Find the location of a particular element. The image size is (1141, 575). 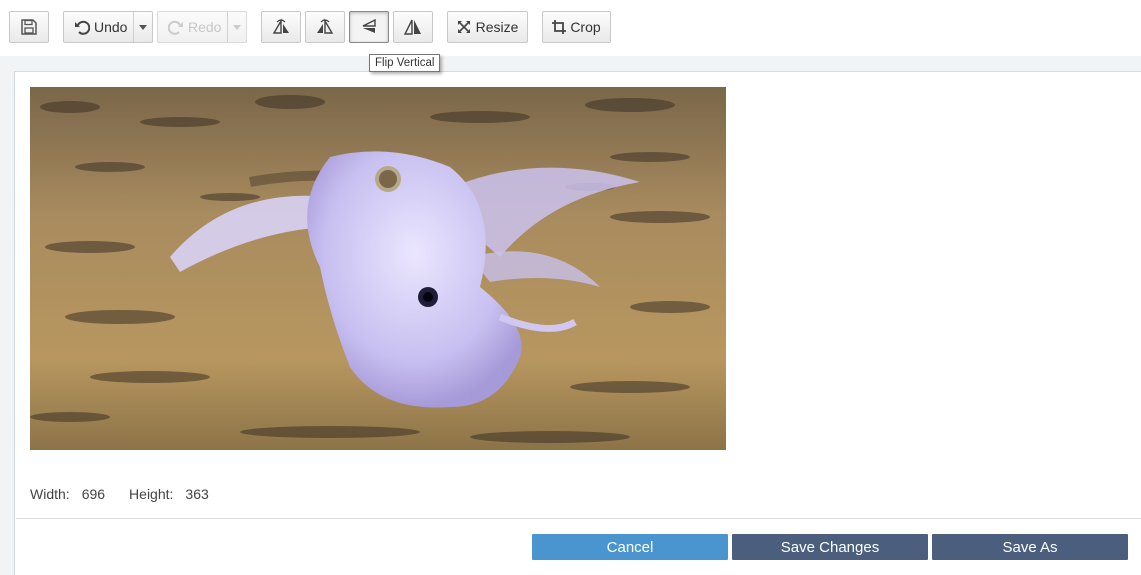

rotate-right-button is located at coordinates (325, 27).